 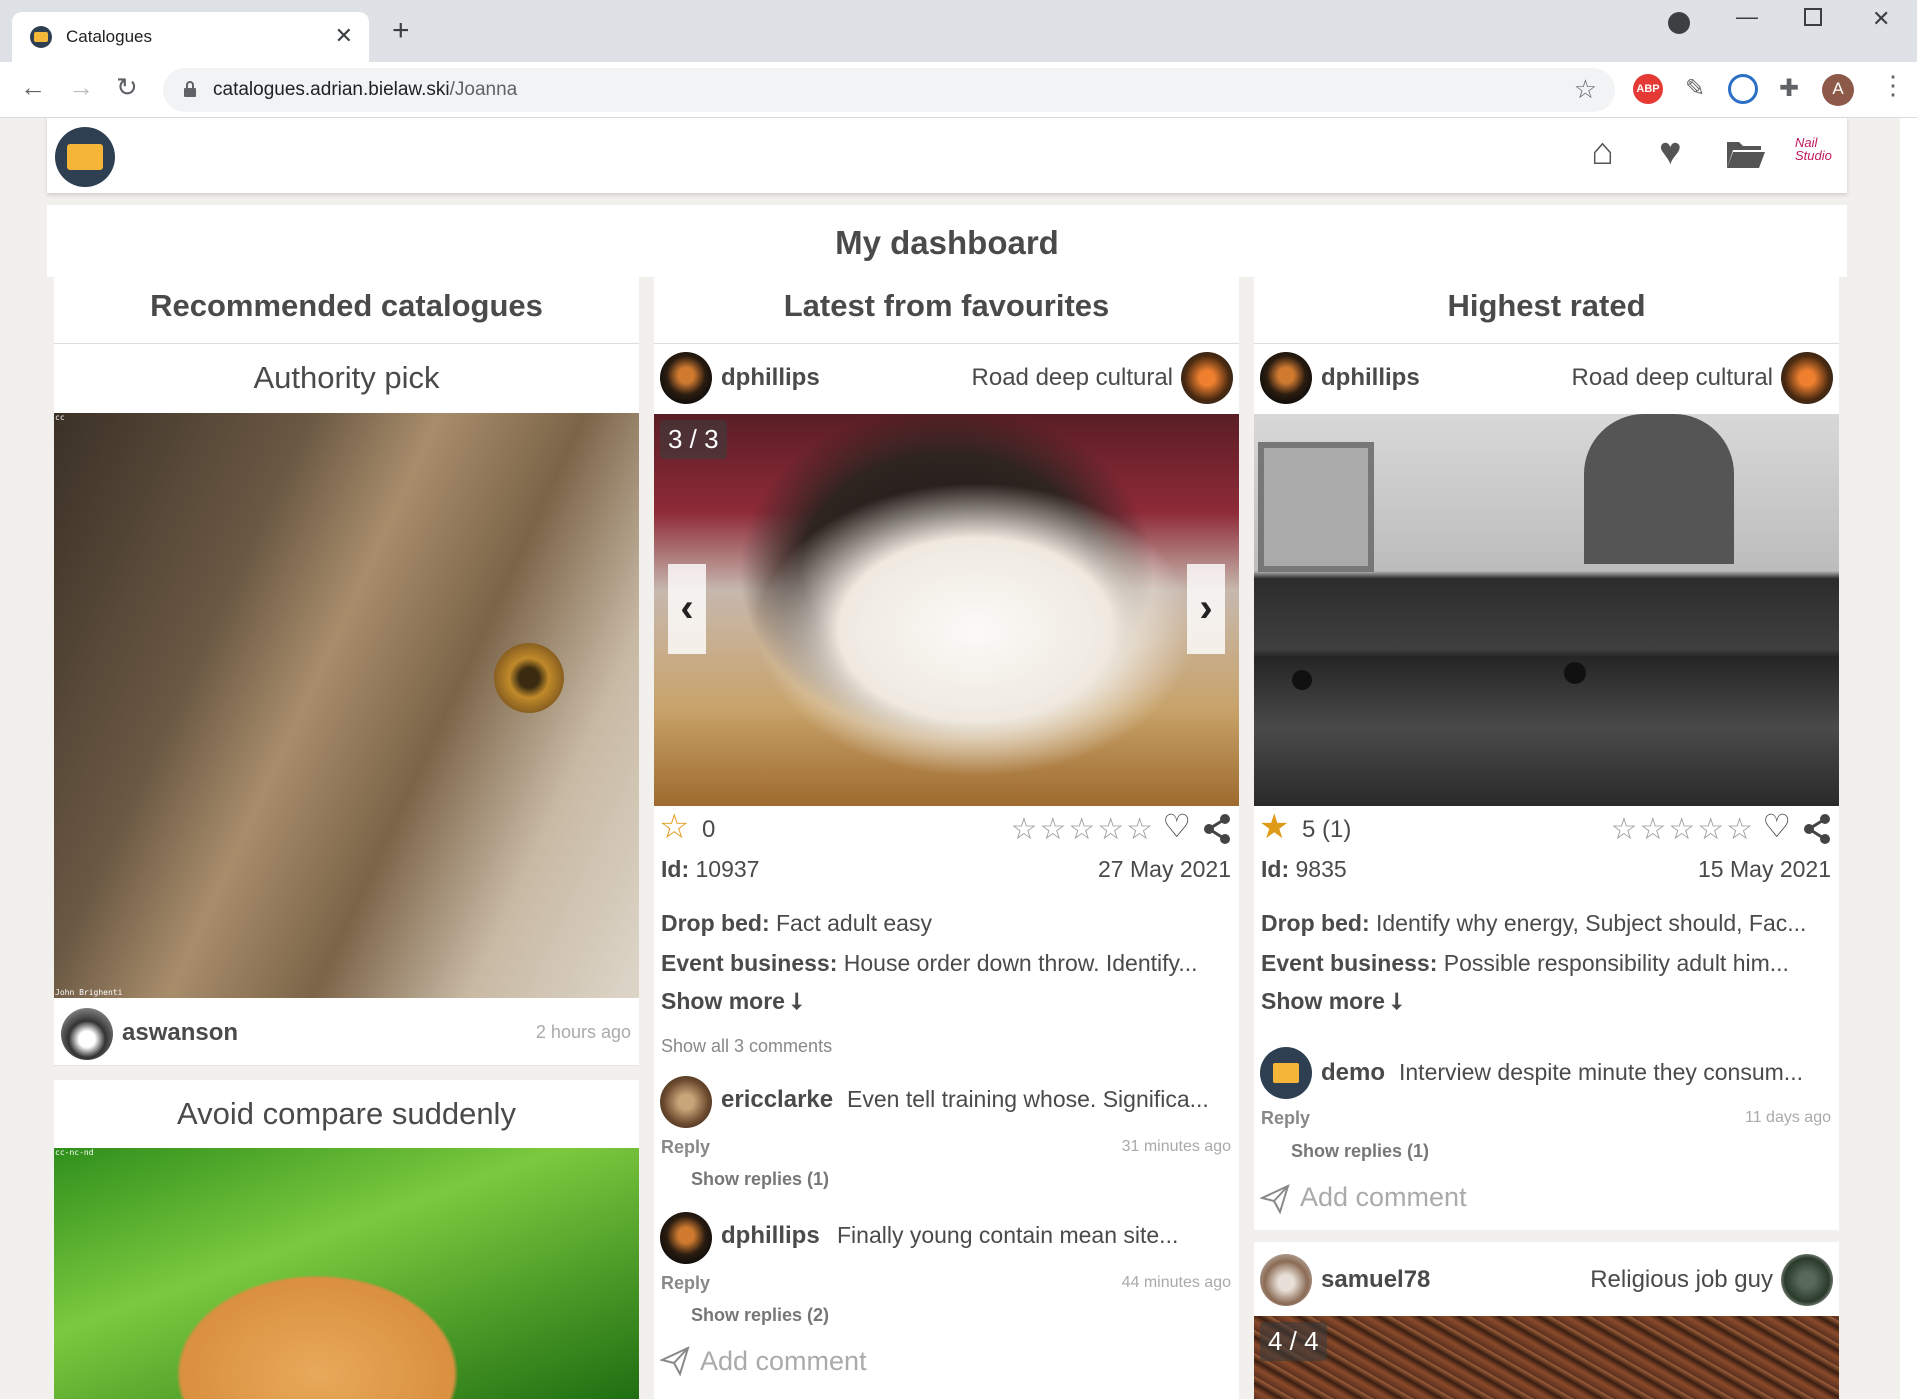 I want to click on cat-eye-shape, so click(x=529, y=678).